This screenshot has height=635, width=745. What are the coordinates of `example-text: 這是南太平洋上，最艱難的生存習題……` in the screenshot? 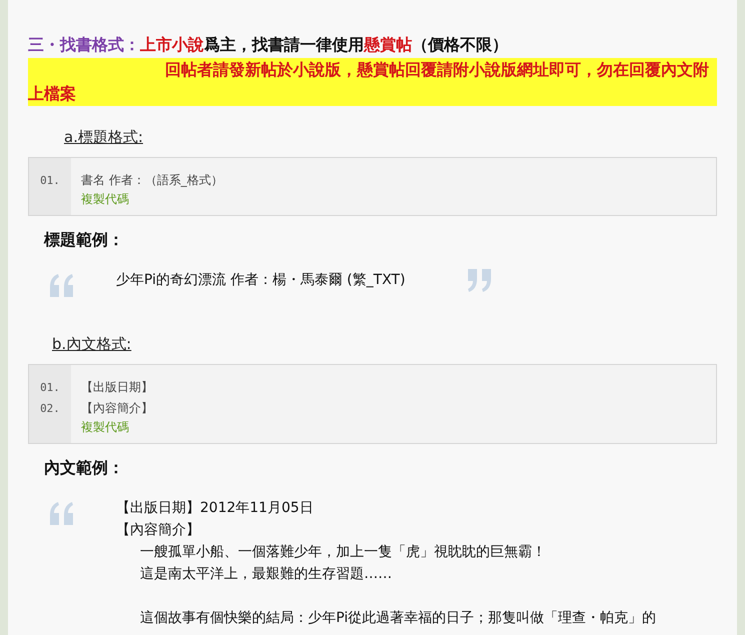 It's located at (266, 574).